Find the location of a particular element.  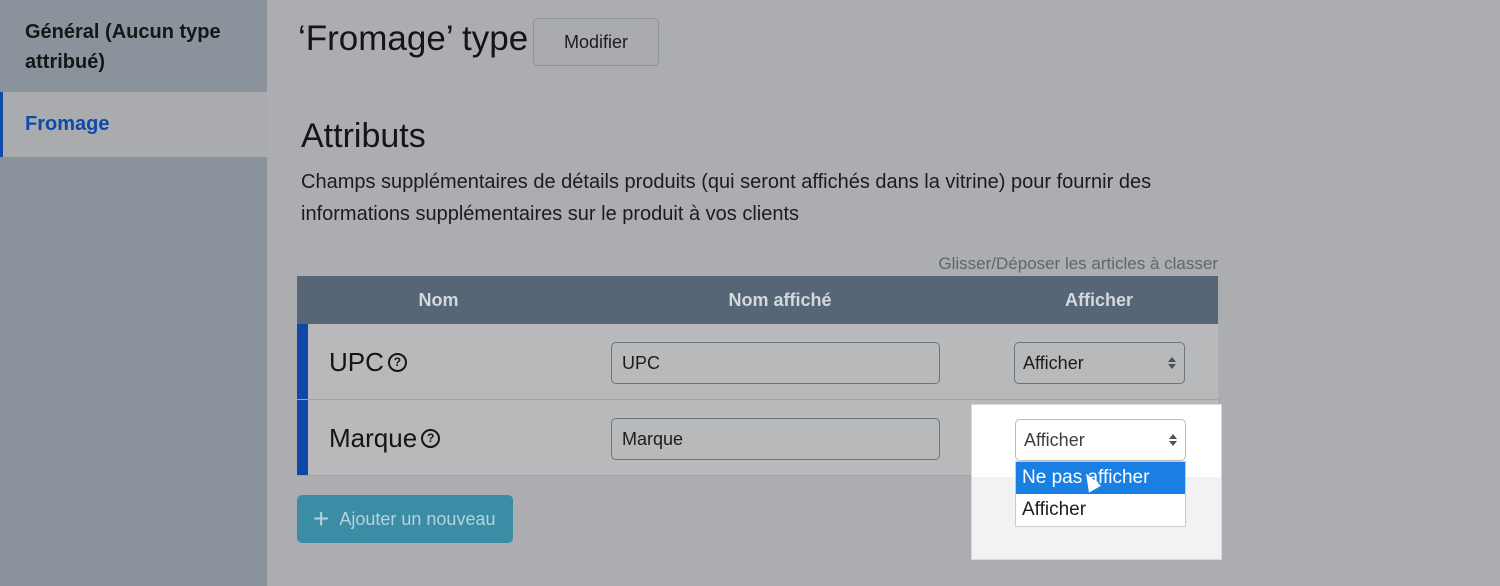

add-new-button: + Ajouter un nouveau is located at coordinates (405, 519).